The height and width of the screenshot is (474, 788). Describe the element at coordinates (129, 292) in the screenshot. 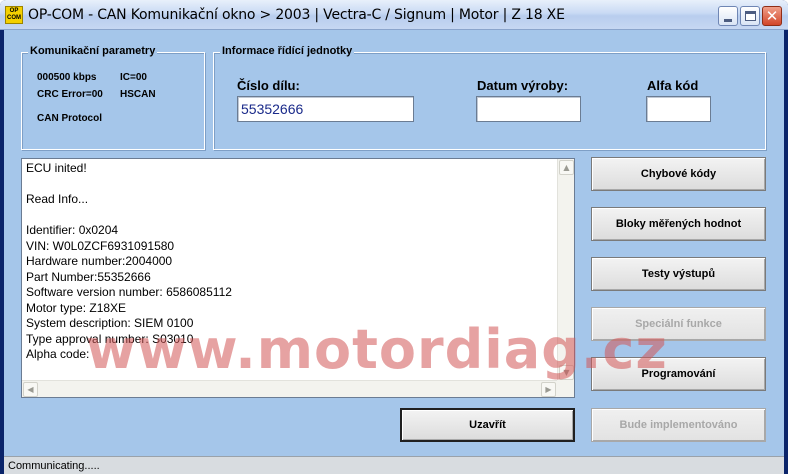

I see `log-line: Software version number: 6586085112` at that location.